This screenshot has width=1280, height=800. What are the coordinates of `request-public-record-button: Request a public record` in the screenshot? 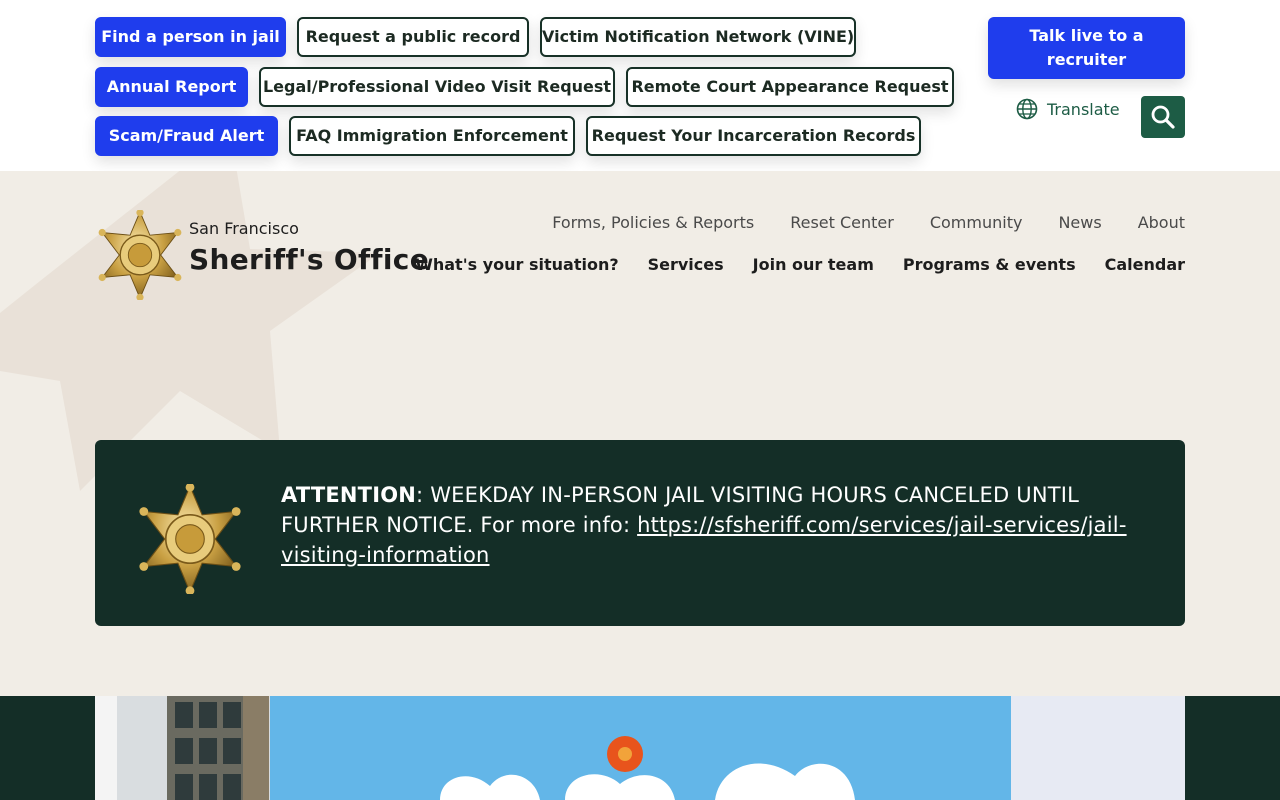 It's located at (413, 37).